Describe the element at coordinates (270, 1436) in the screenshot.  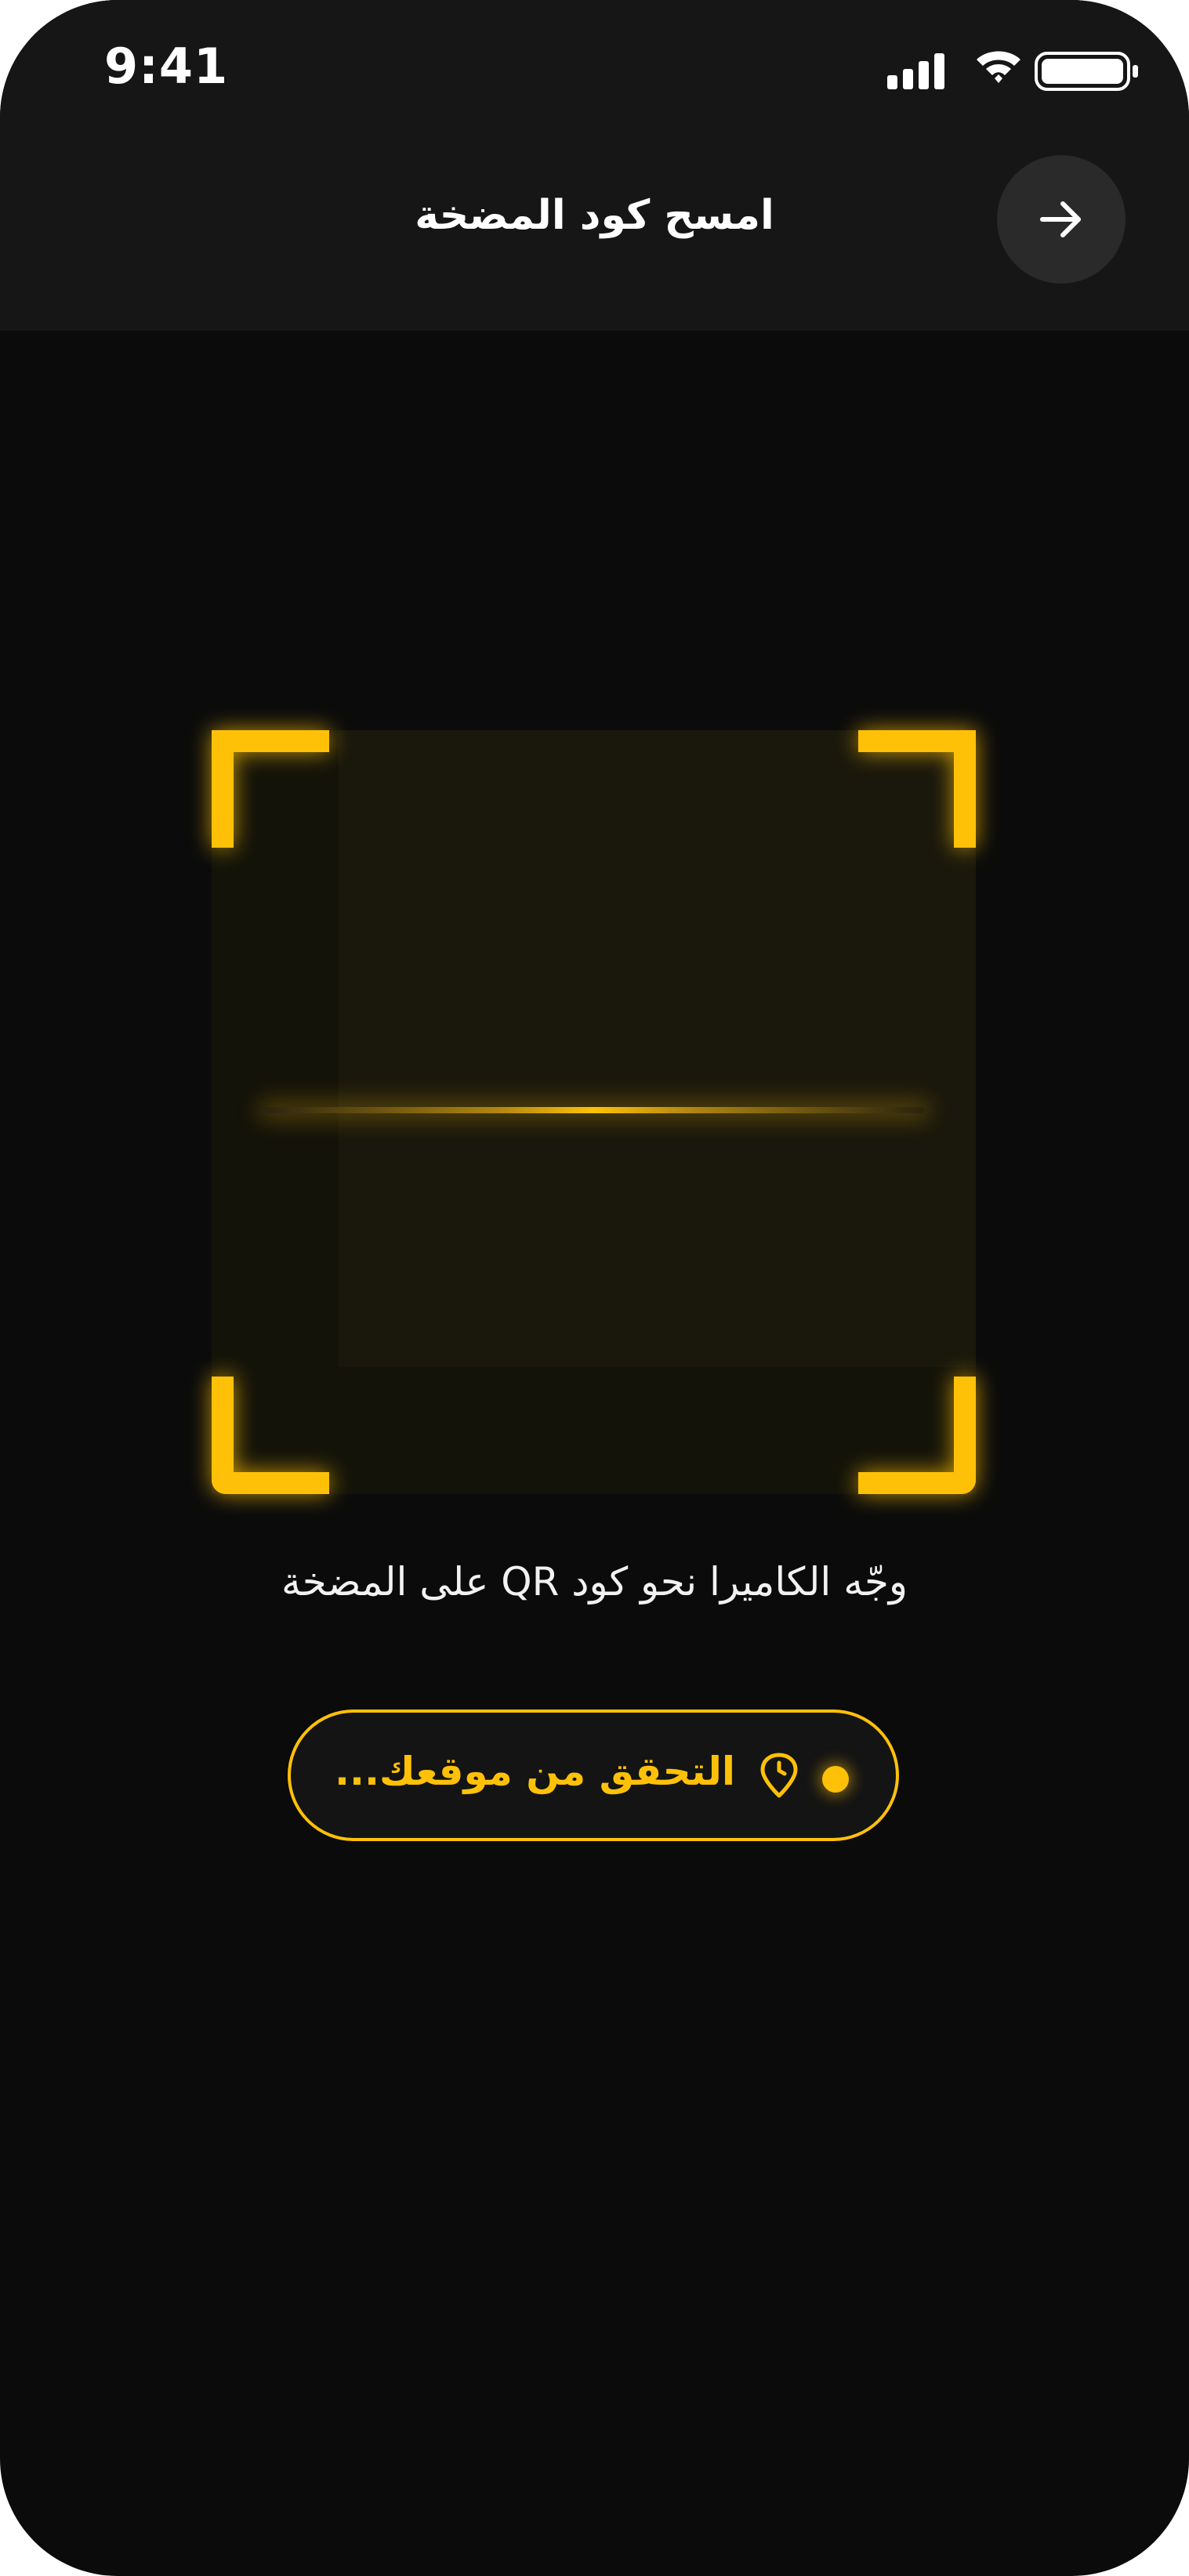
I see `viewfinder-corner-bottom-left` at that location.